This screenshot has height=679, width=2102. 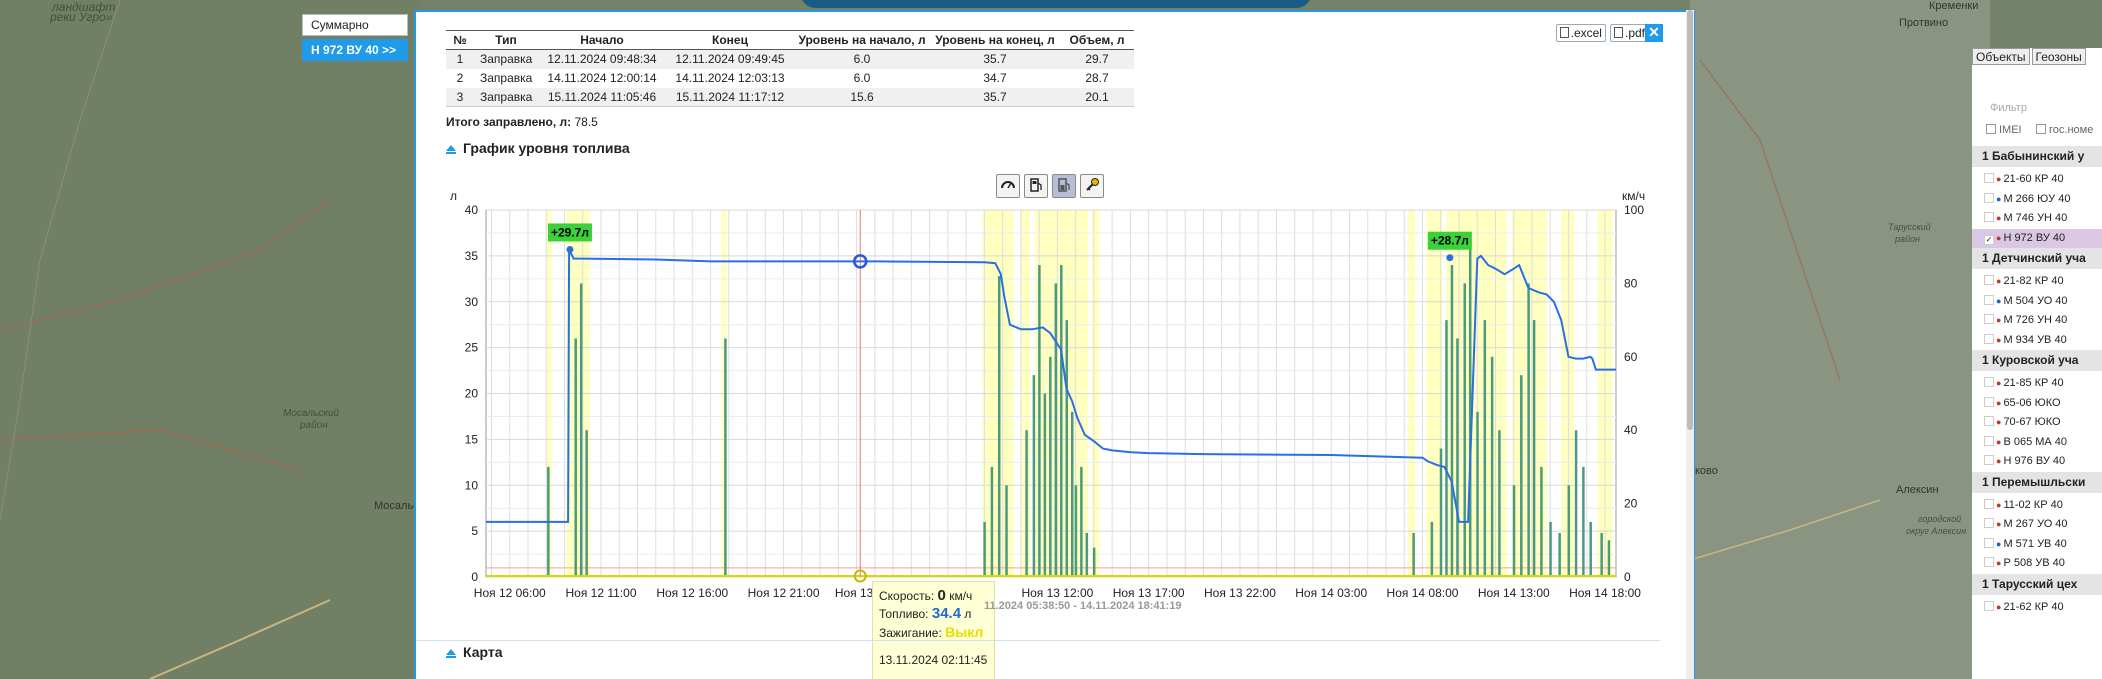 I want to click on vehicle-number: В 065 МА 40, so click(x=2035, y=441).